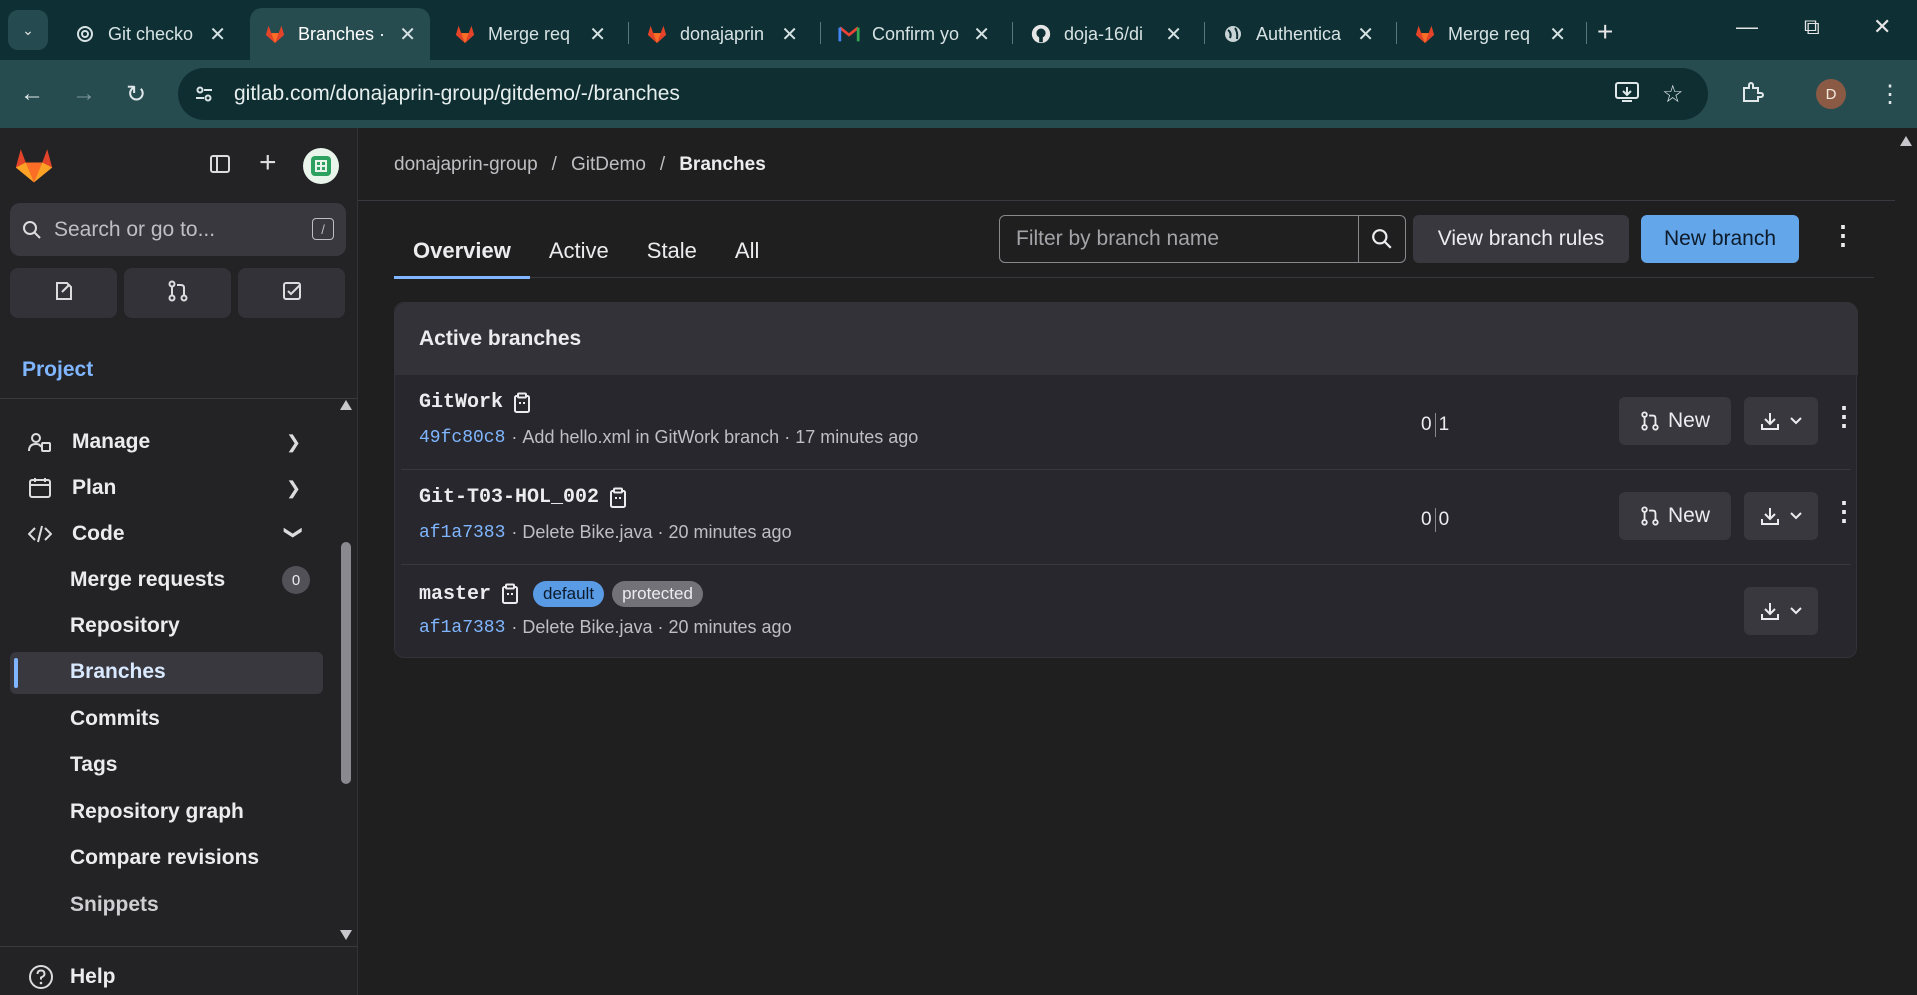 The width and height of the screenshot is (1917, 995). Describe the element at coordinates (178, 229) in the screenshot. I see `search-input: Search or go to... /` at that location.